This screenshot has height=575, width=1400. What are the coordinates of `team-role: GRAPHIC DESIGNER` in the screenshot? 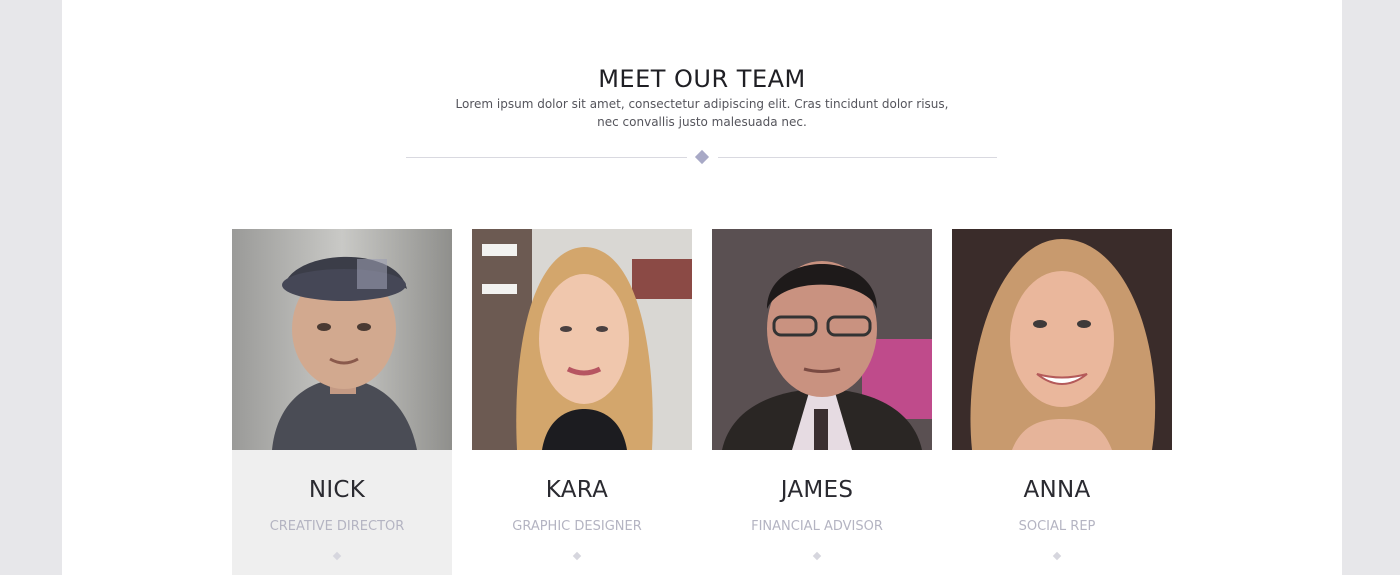 It's located at (577, 526).